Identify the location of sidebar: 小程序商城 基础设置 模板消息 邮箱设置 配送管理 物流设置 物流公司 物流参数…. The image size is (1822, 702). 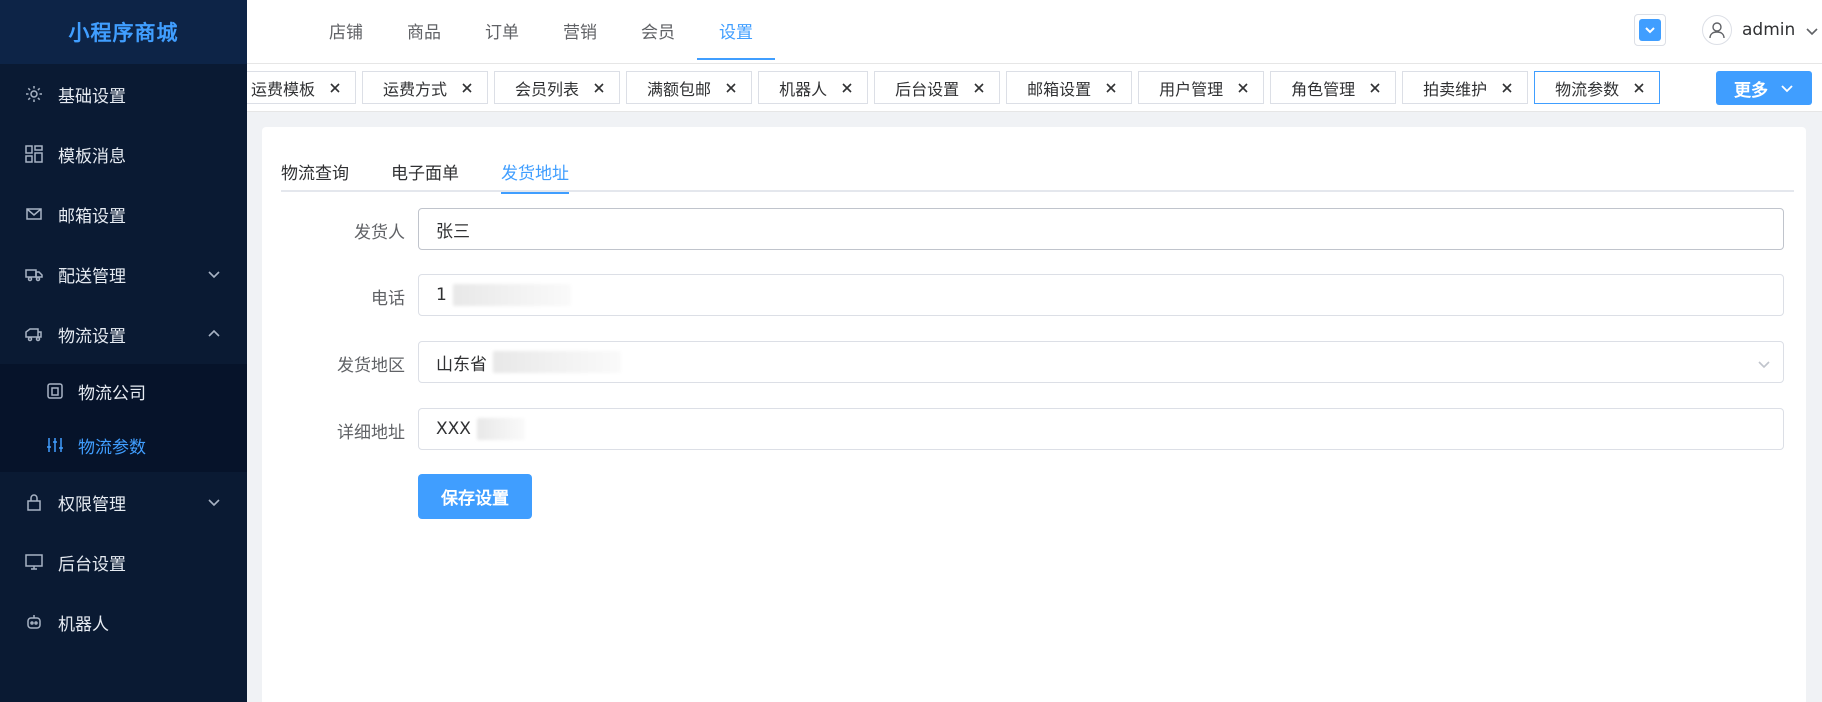
(123, 351).